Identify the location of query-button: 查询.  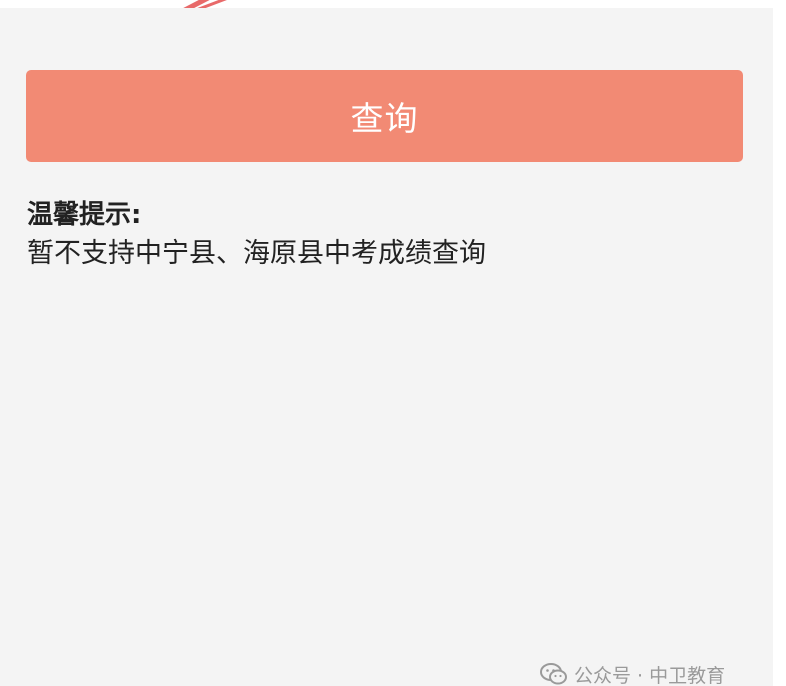
(384, 116).